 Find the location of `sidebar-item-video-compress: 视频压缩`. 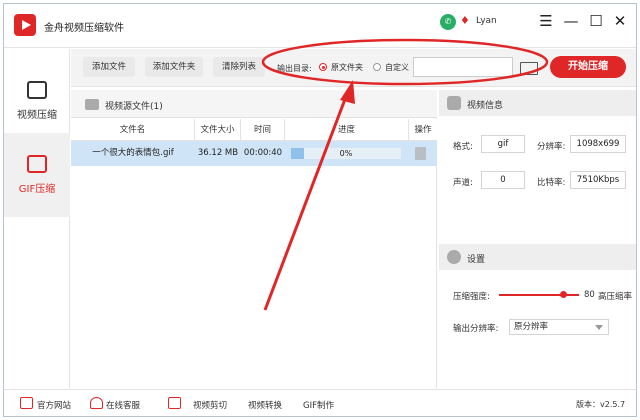

sidebar-item-video-compress: 视频压缩 is located at coordinates (37, 101).